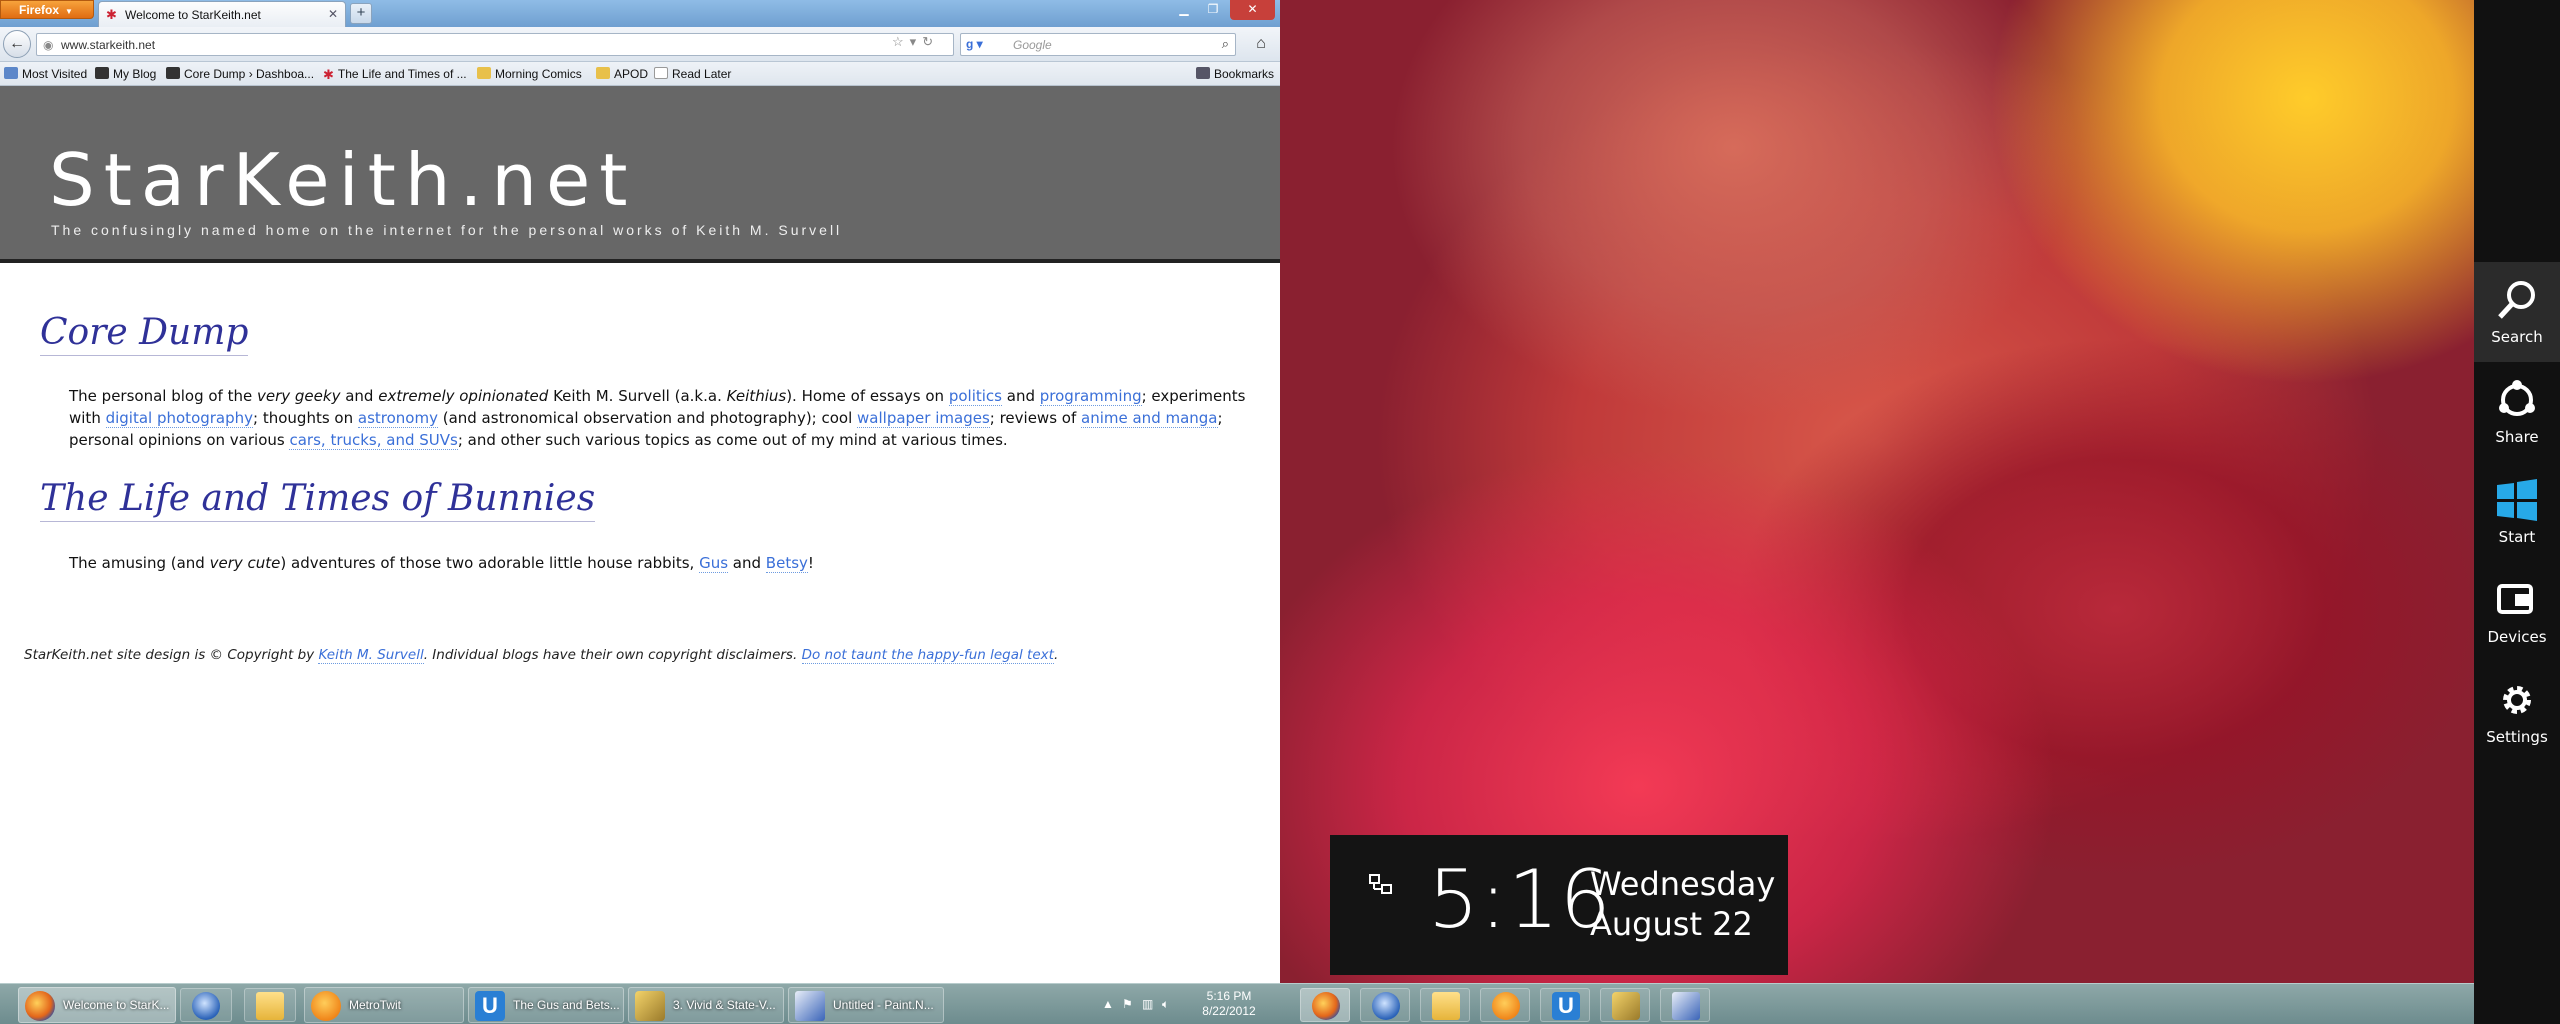 The height and width of the screenshot is (1024, 2560). I want to click on volume-icon: 🔈︎, so click(1165, 1004).